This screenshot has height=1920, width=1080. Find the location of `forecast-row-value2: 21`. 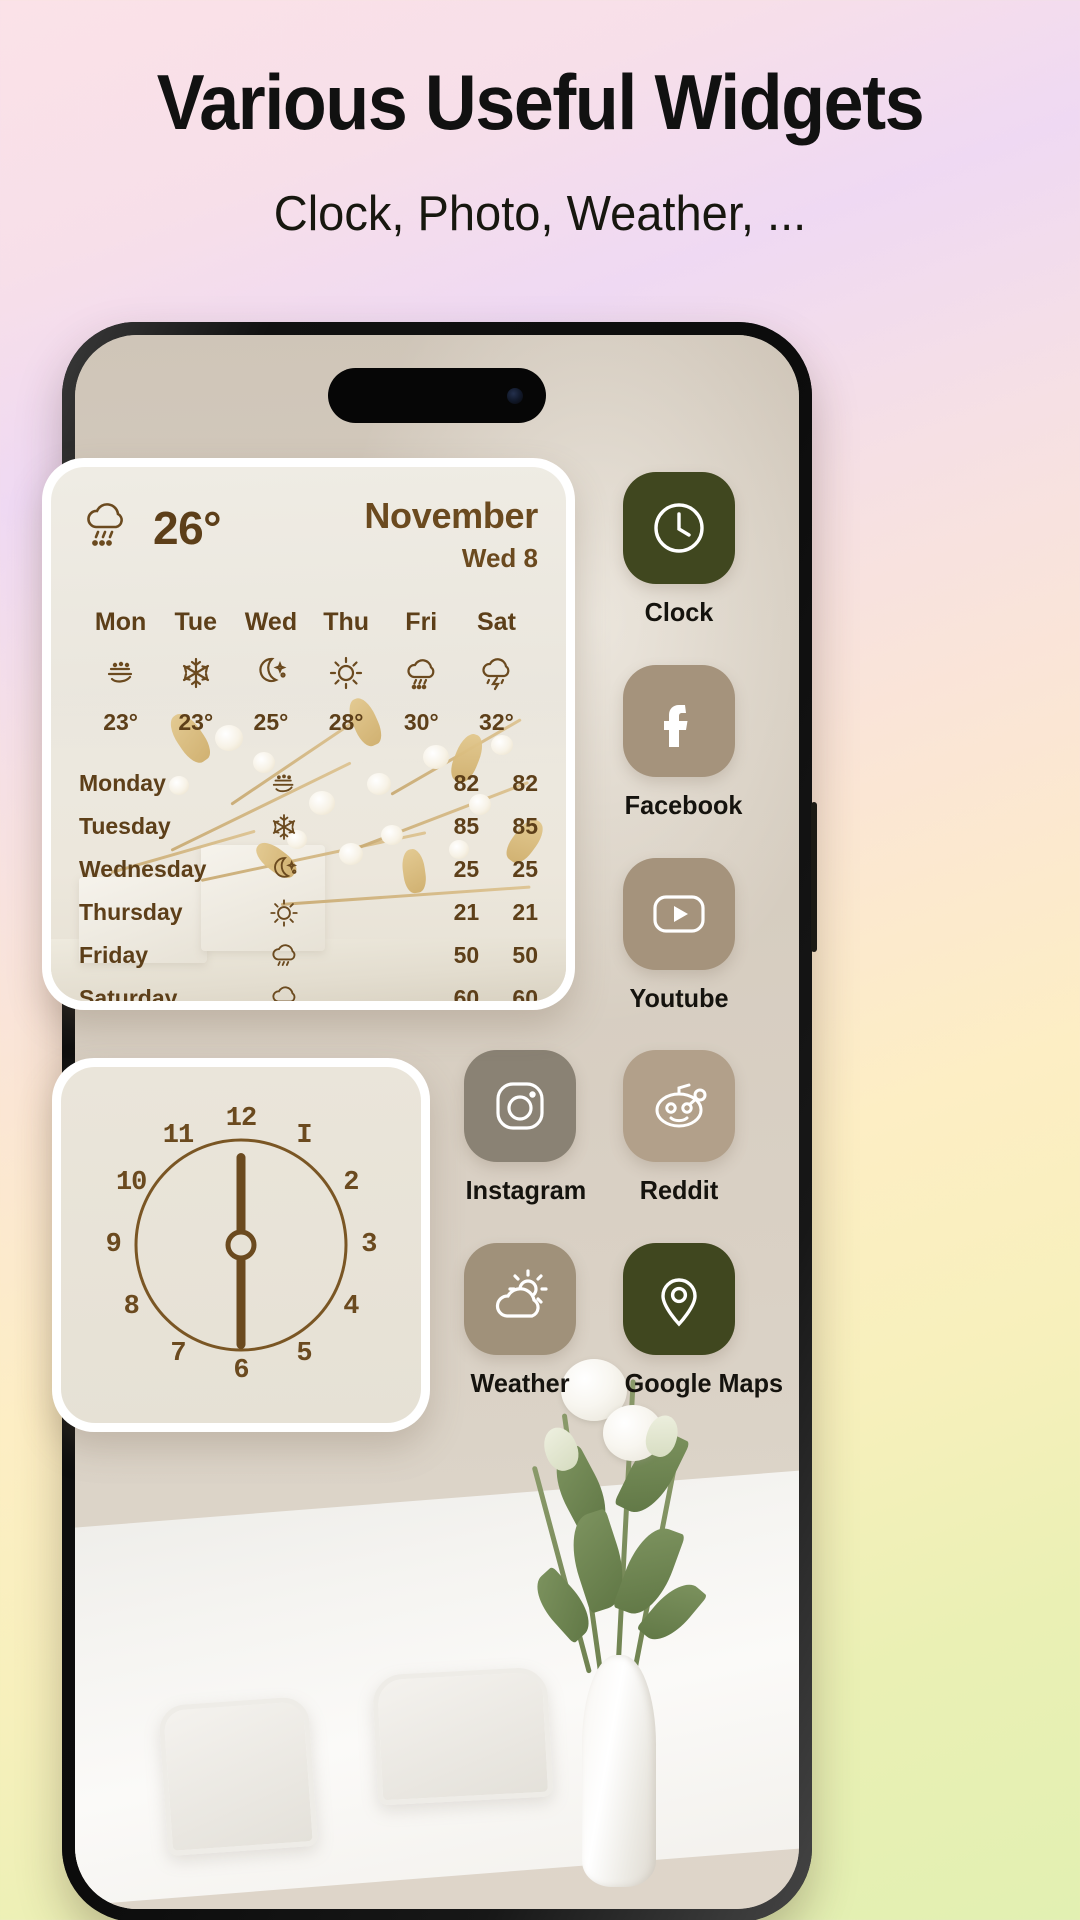

forecast-row-value2: 21 is located at coordinates (525, 912).